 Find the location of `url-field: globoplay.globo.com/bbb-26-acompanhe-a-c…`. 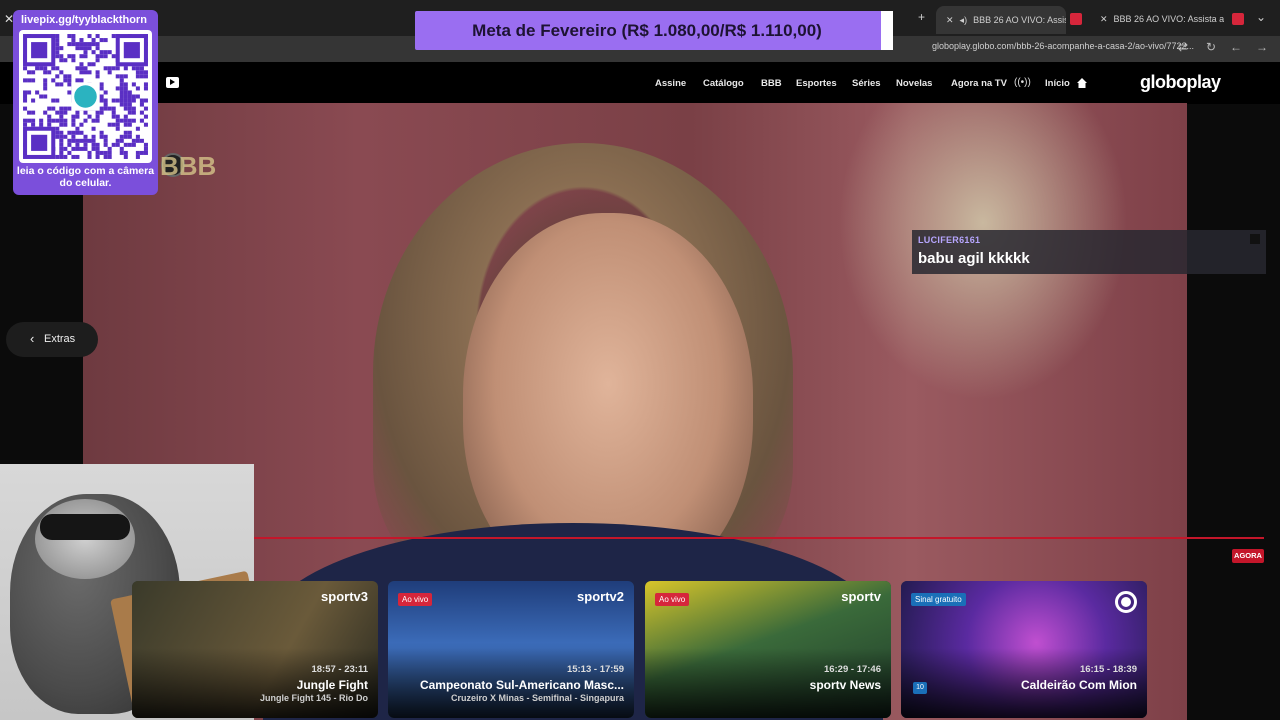

url-field: globoplay.globo.com/bbb-26-acompanhe-a-c… is located at coordinates (1028, 50).